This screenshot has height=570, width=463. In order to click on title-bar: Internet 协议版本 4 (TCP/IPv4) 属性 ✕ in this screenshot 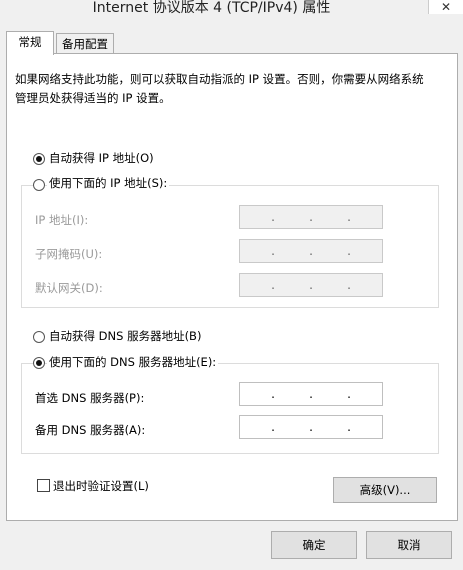, I will do `click(231, 11)`.